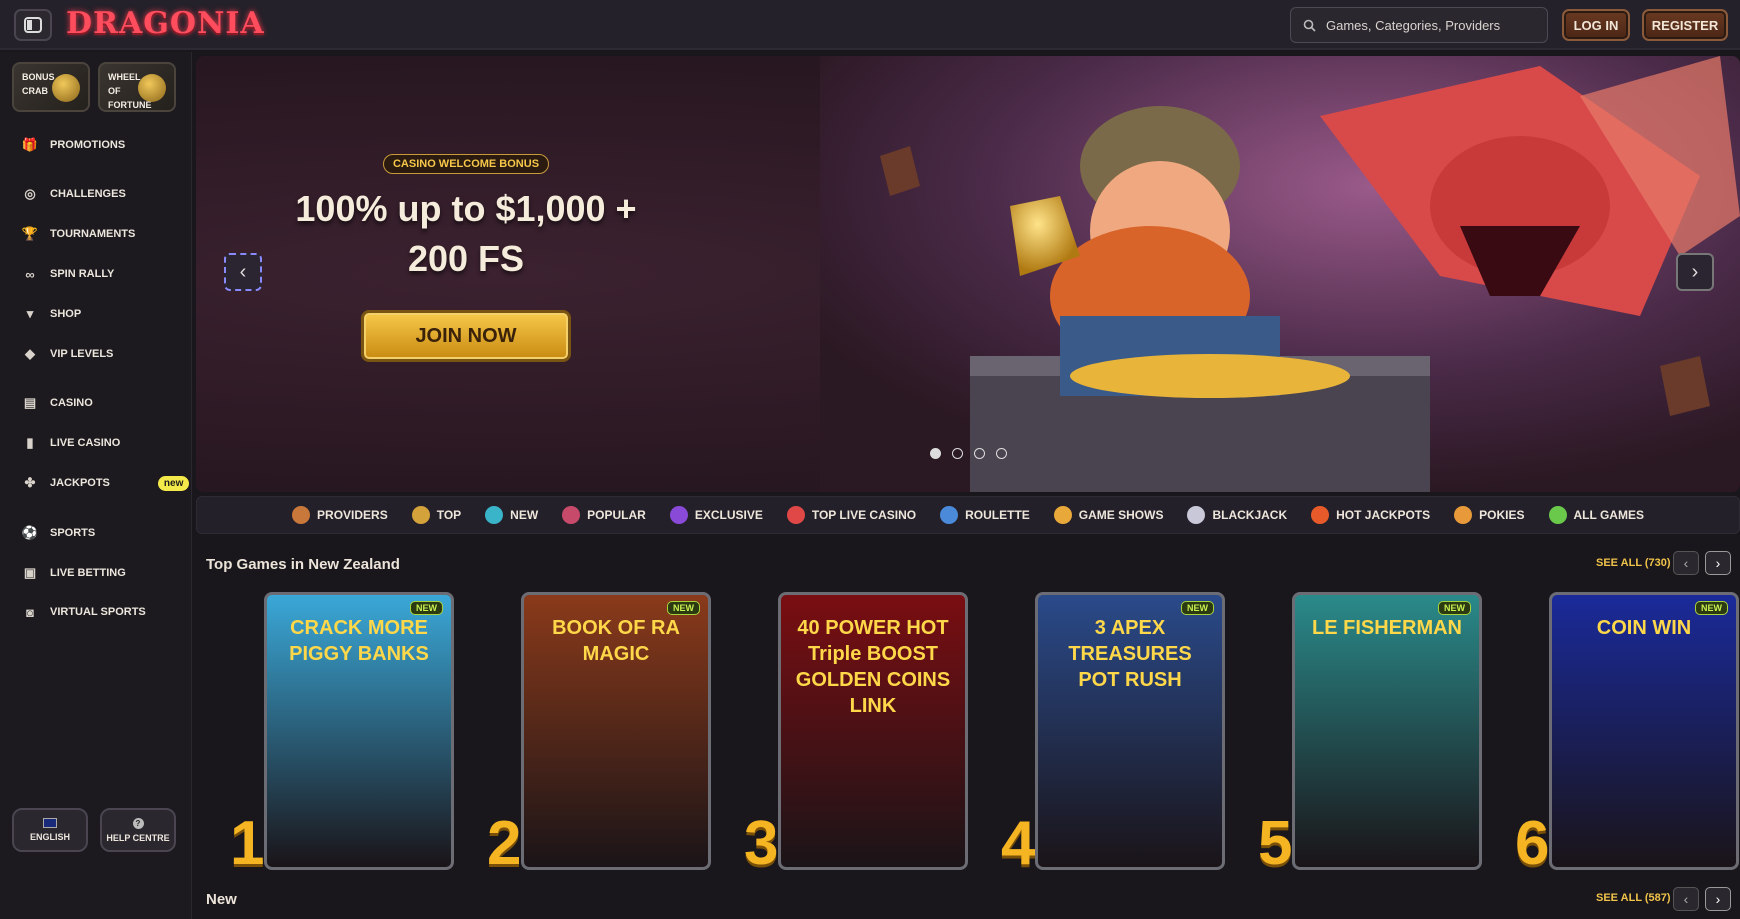  Describe the element at coordinates (1633, 898) in the screenshot. I see `see-all-new-link: SEE ALL (587)` at that location.